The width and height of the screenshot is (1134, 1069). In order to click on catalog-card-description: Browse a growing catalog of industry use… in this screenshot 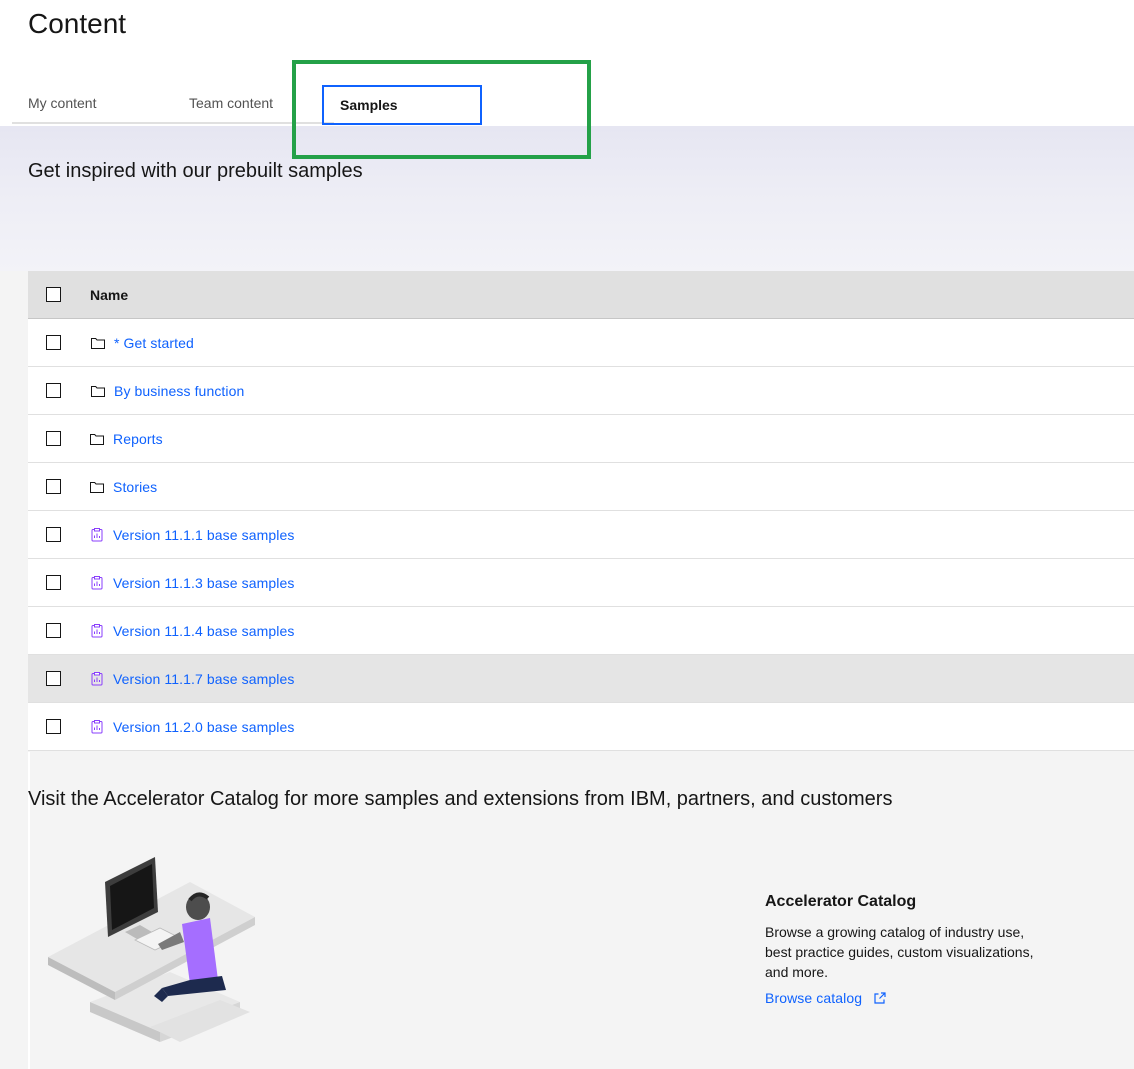, I will do `click(899, 952)`.